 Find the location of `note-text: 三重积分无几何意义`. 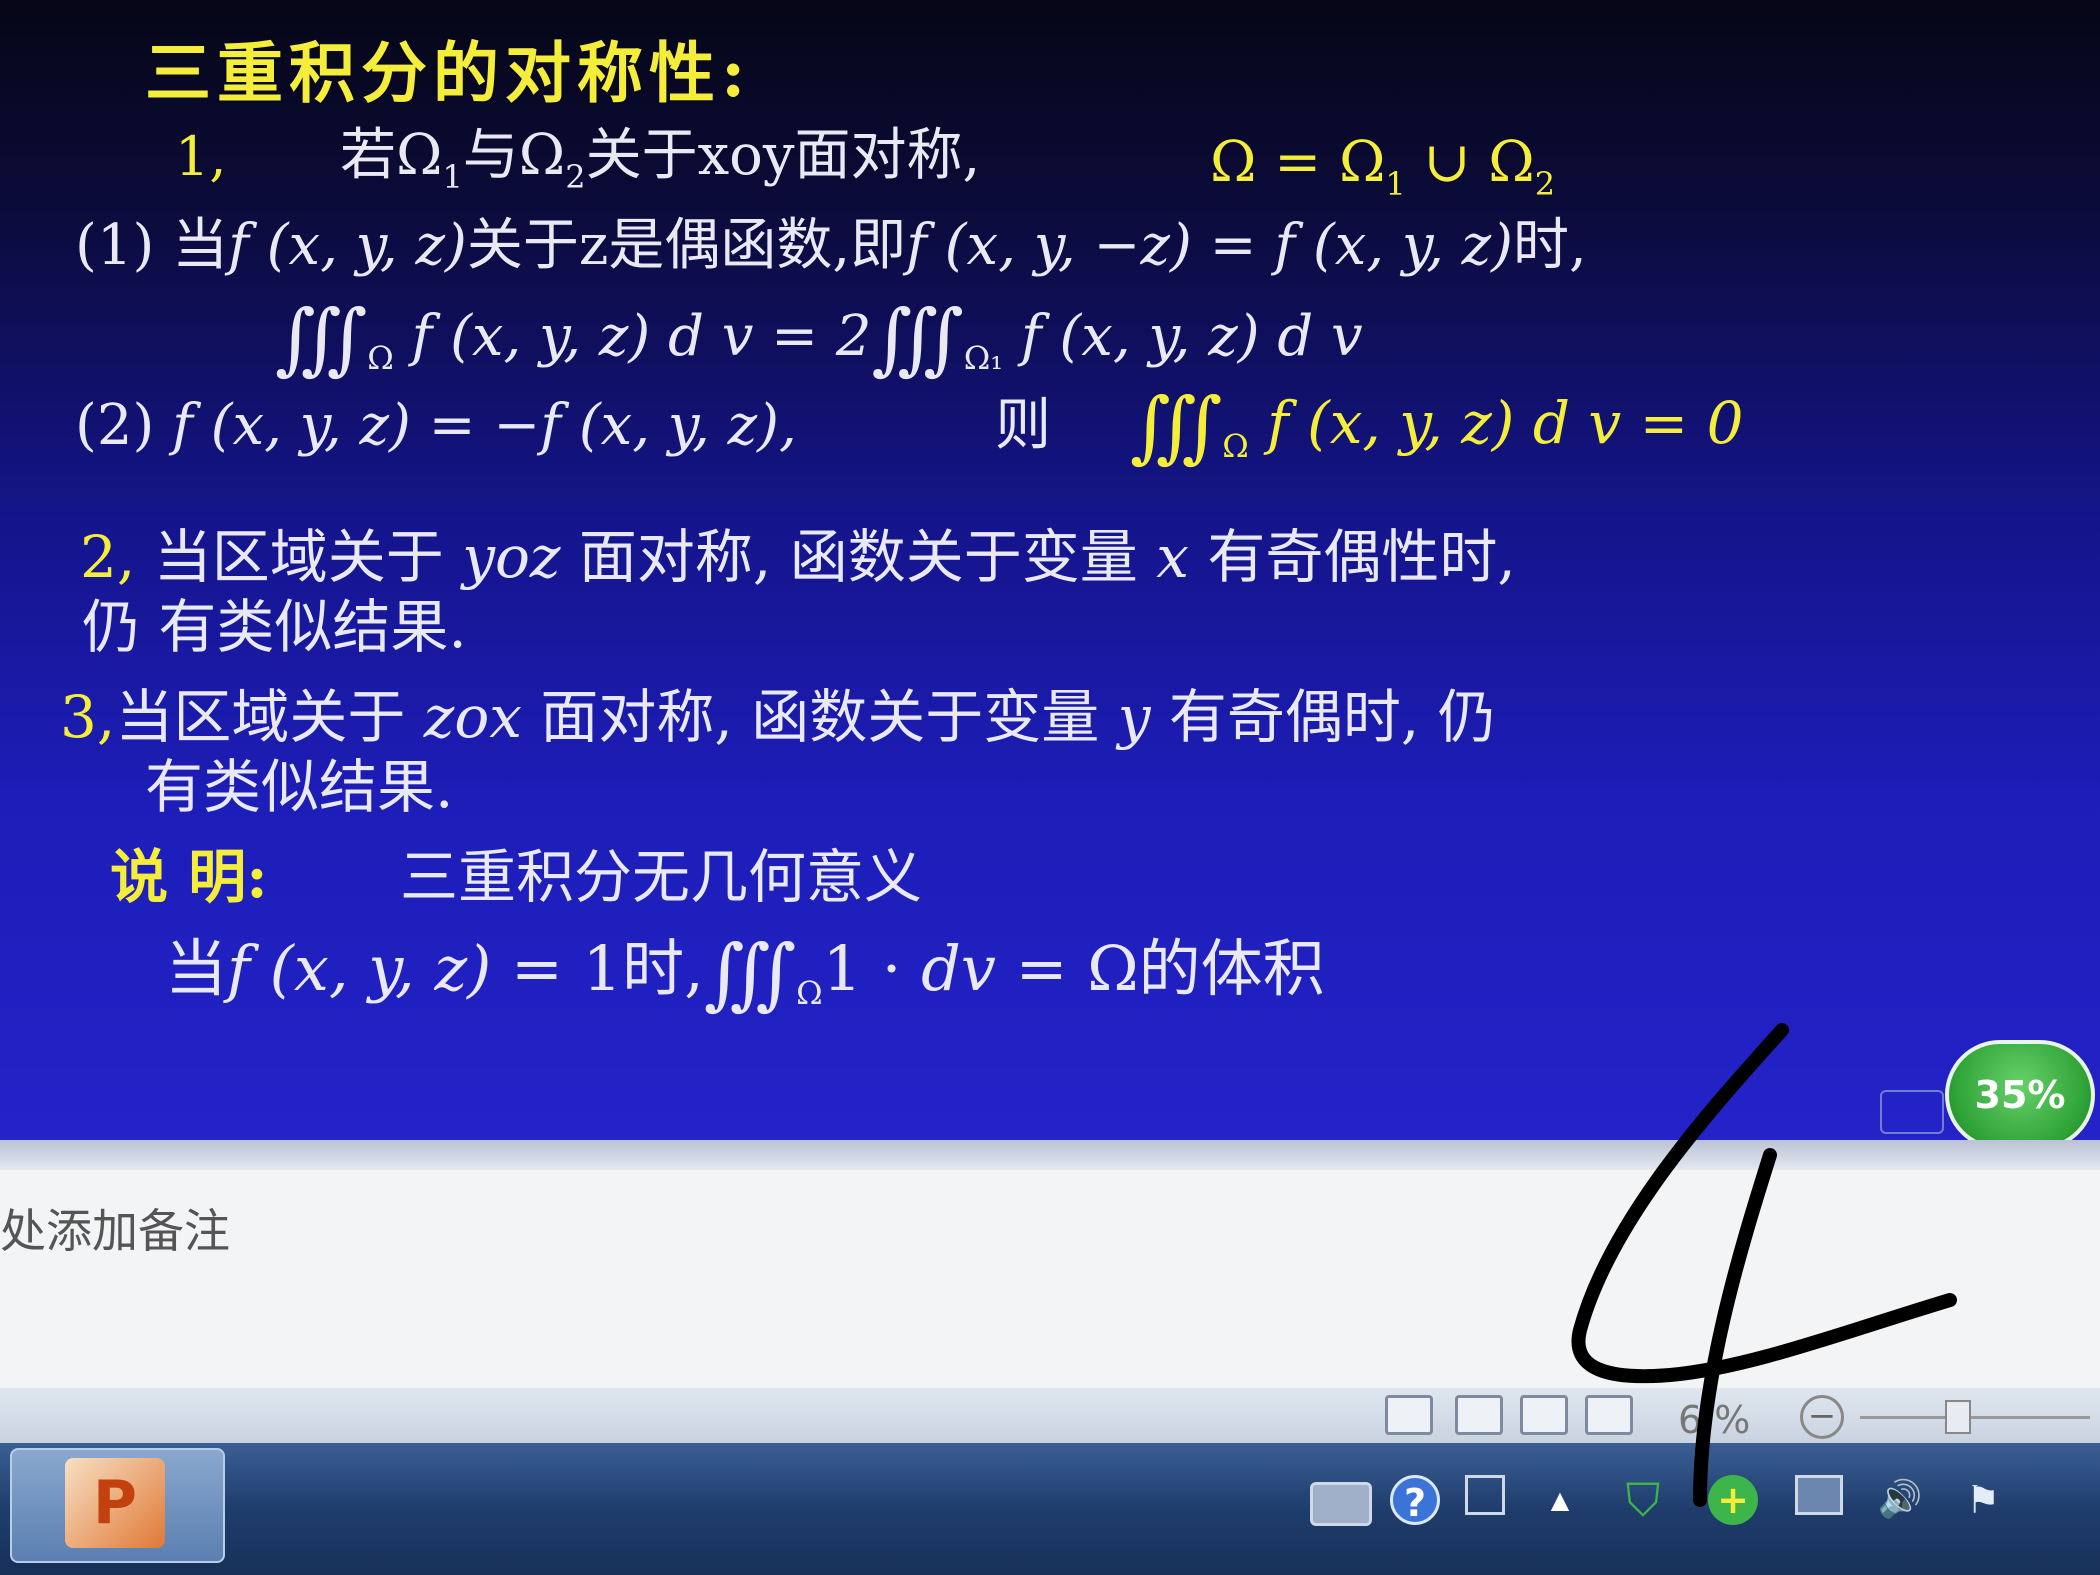

note-text: 三重积分无几何意义 is located at coordinates (661, 877).